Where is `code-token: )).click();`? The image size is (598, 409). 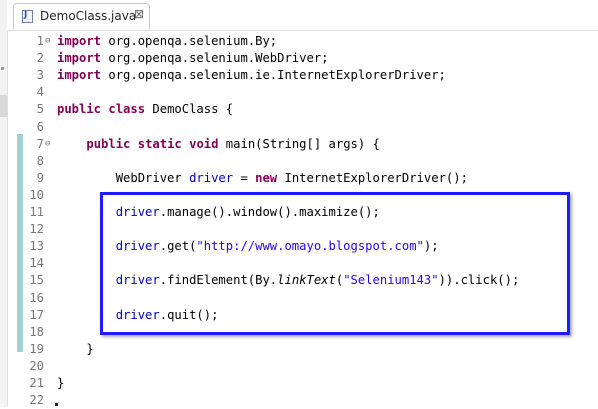
code-token: )).click(); is located at coordinates (479, 280).